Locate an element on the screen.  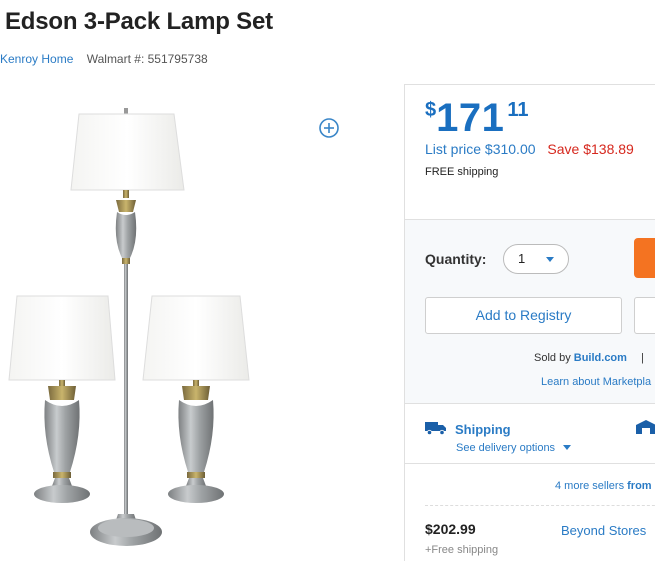
delivery-options-label: See delivery options is located at coordinates (506, 448).